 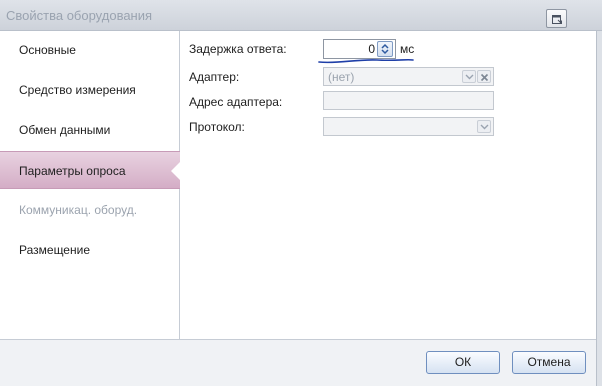 I want to click on sidebar-item-data-exchange: Обмен данными, so click(x=90, y=130).